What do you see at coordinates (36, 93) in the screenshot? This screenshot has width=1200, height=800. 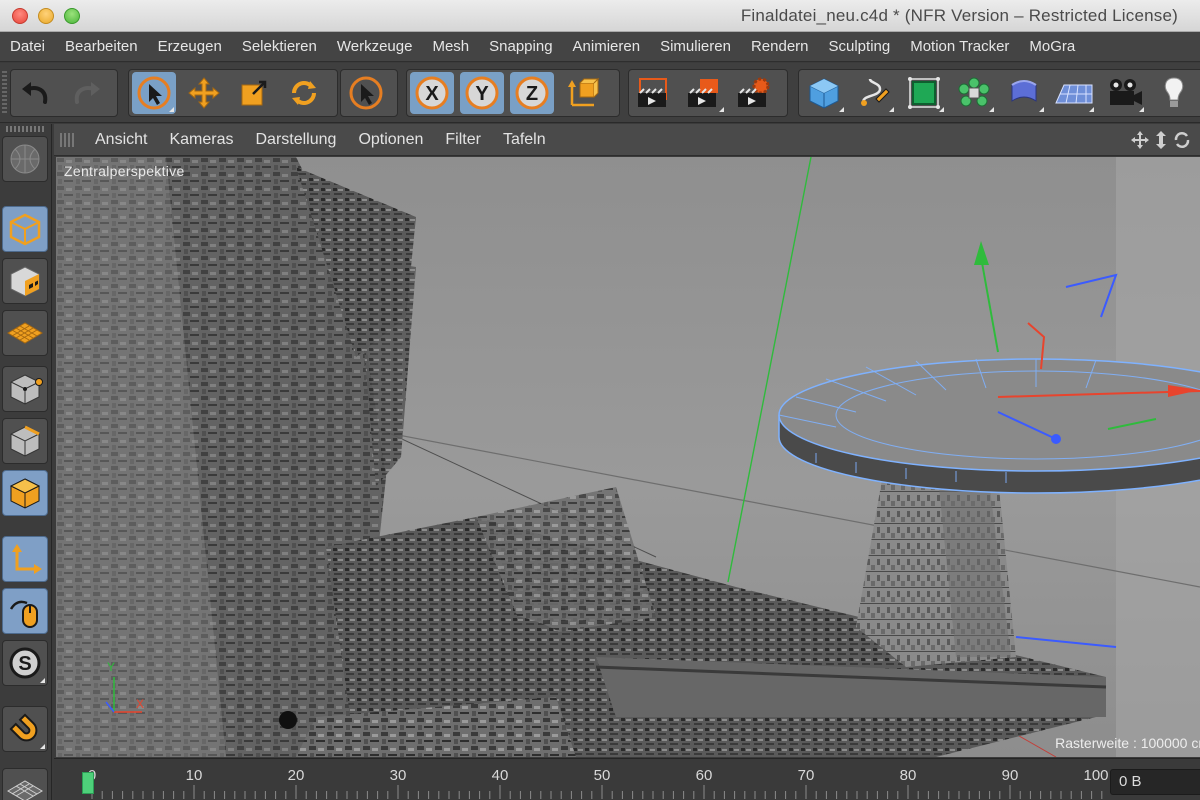 I see `undo-button` at bounding box center [36, 93].